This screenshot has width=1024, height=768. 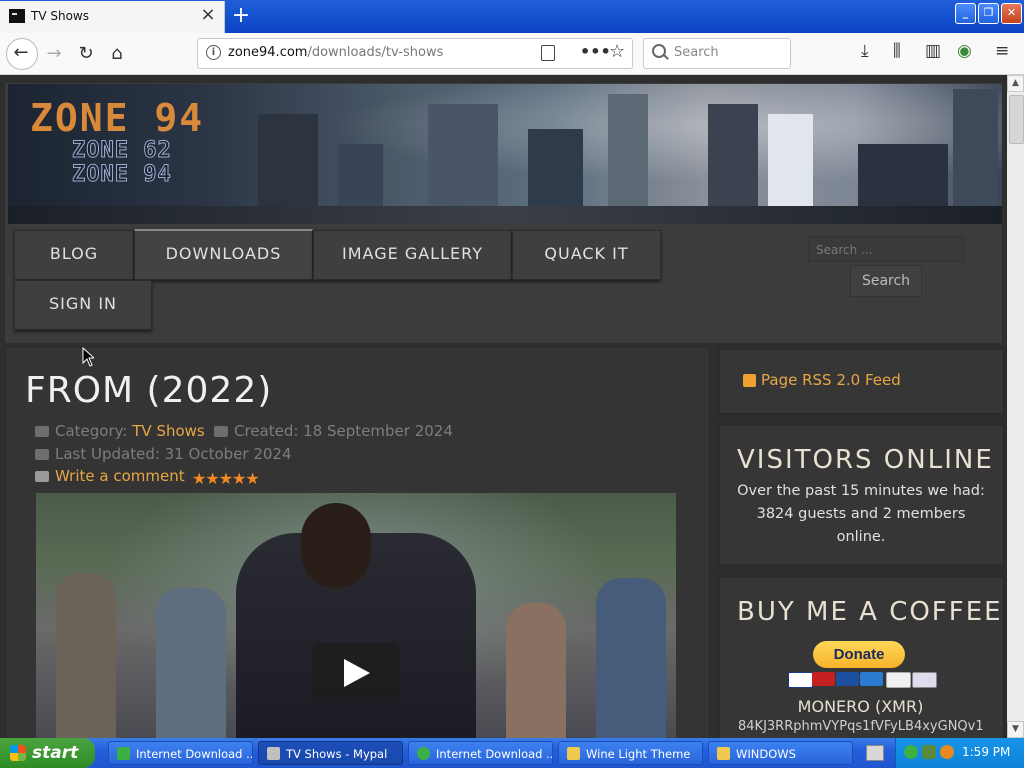 What do you see at coordinates (117, 118) in the screenshot?
I see `site-logo: ZONE 94` at bounding box center [117, 118].